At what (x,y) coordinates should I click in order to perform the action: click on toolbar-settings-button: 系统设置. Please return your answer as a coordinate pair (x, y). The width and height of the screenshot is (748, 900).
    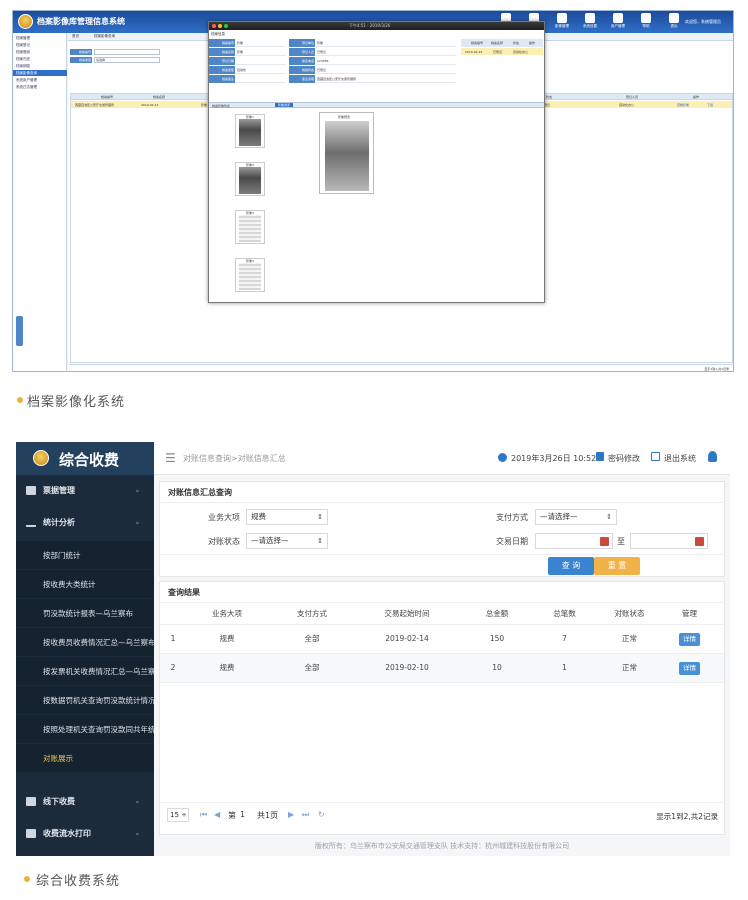
    Looking at the image, I should click on (590, 23).